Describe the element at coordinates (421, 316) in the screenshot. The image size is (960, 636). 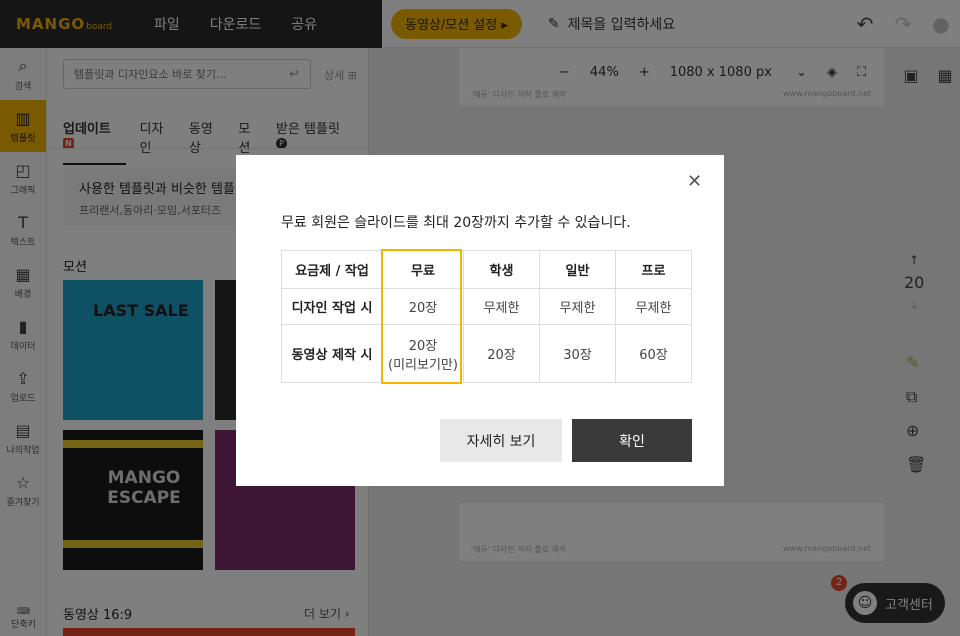
I see `free-plan-highlight` at that location.